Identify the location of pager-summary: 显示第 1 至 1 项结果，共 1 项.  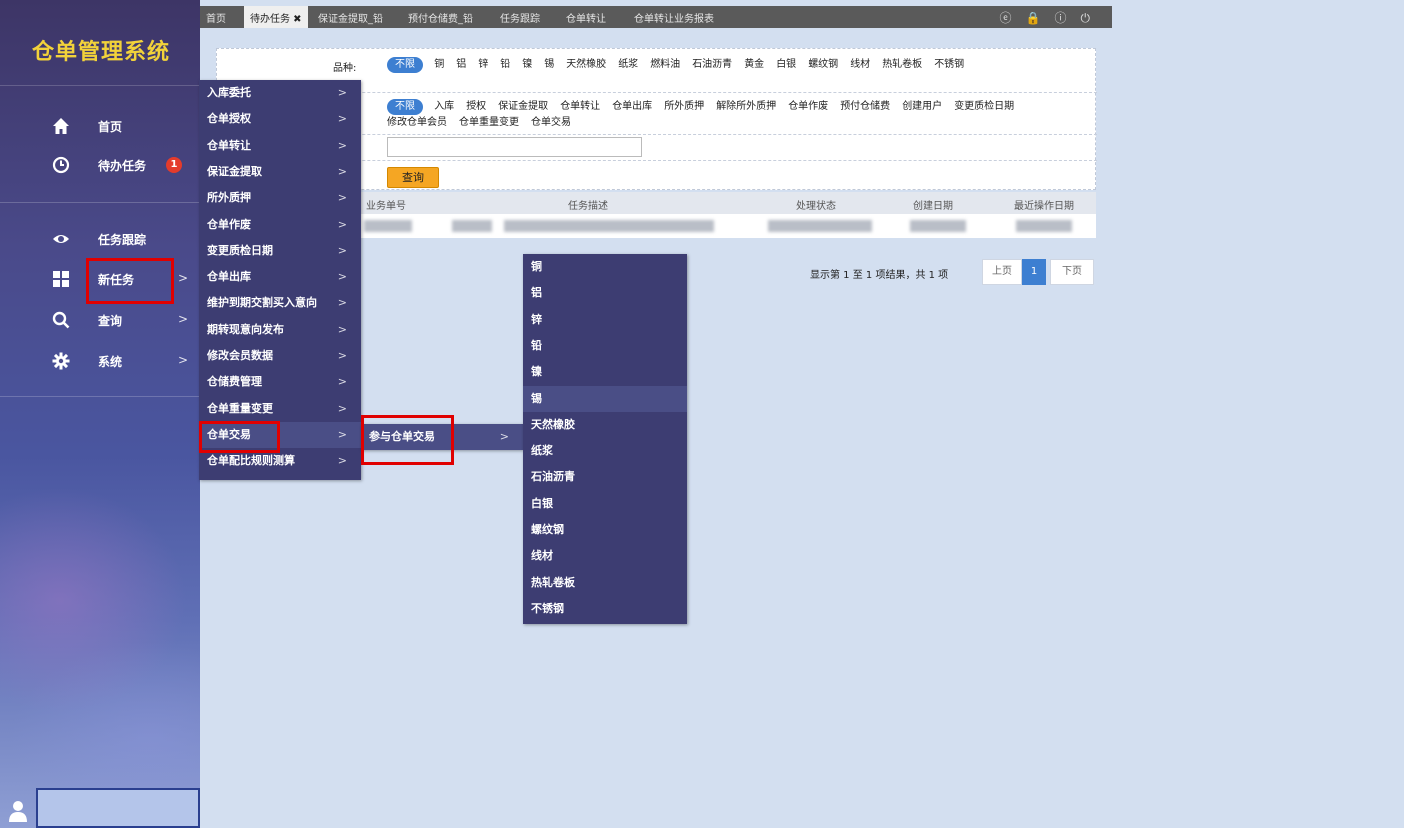
(879, 275).